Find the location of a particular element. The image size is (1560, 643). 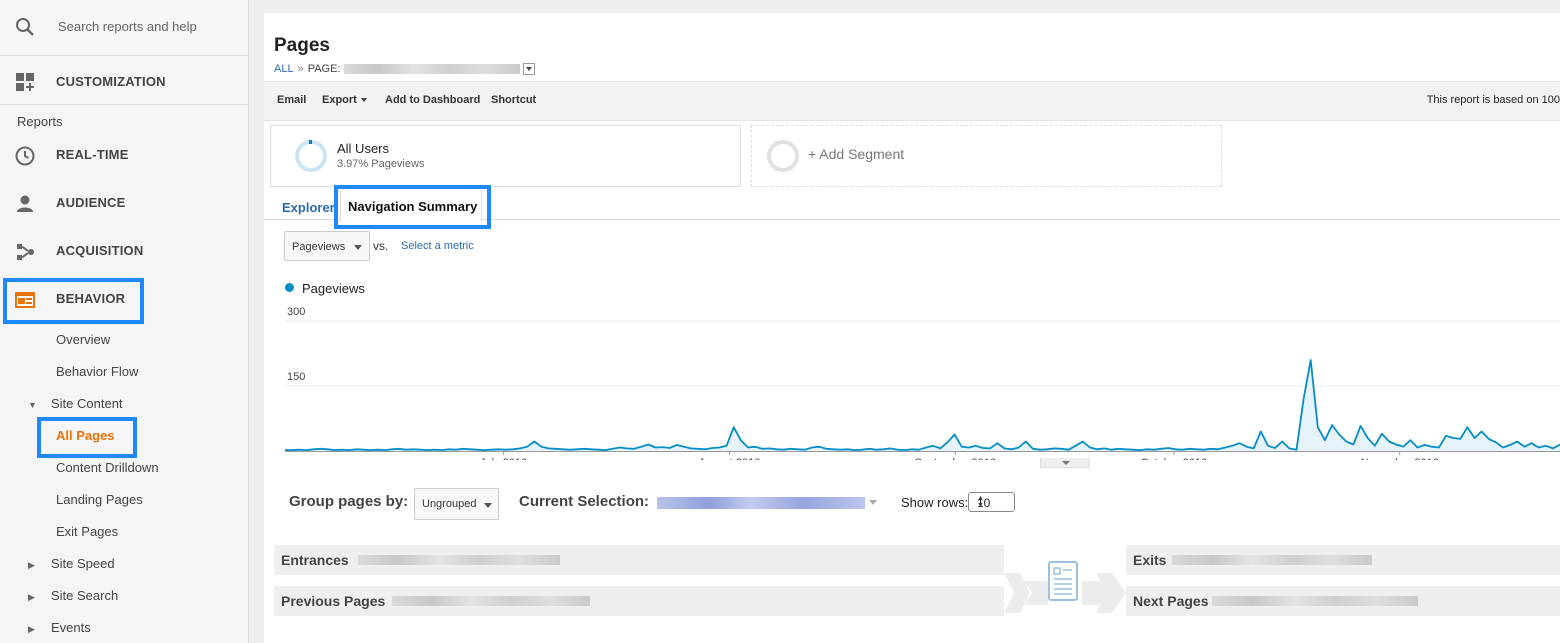

segment-donut-icon is located at coordinates (311, 156).